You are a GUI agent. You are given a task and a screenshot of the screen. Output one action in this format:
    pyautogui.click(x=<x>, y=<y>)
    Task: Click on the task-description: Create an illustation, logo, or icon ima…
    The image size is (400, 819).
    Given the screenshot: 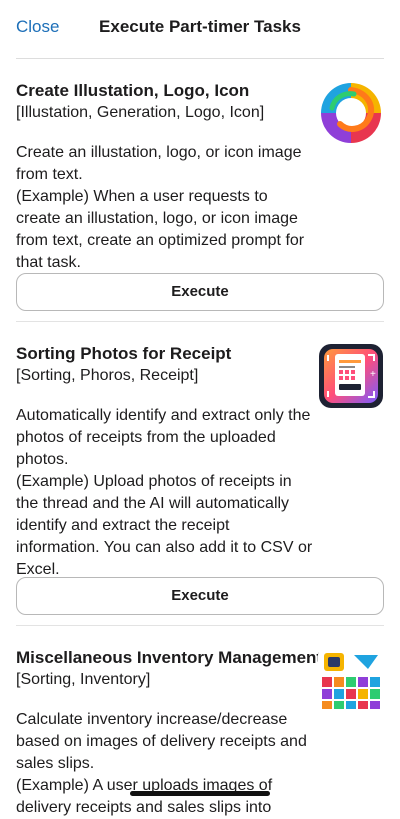 What is the action you would take?
    pyautogui.click(x=160, y=207)
    